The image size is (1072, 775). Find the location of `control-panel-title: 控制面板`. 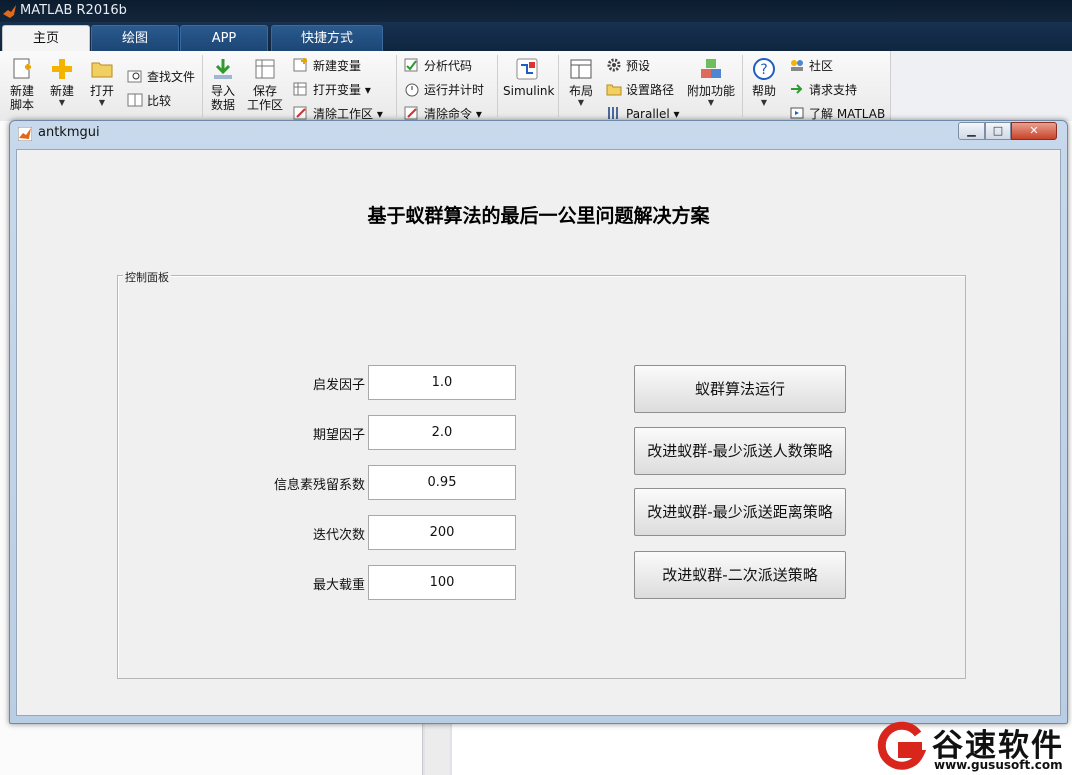

control-panel-title: 控制面板 is located at coordinates (147, 277).